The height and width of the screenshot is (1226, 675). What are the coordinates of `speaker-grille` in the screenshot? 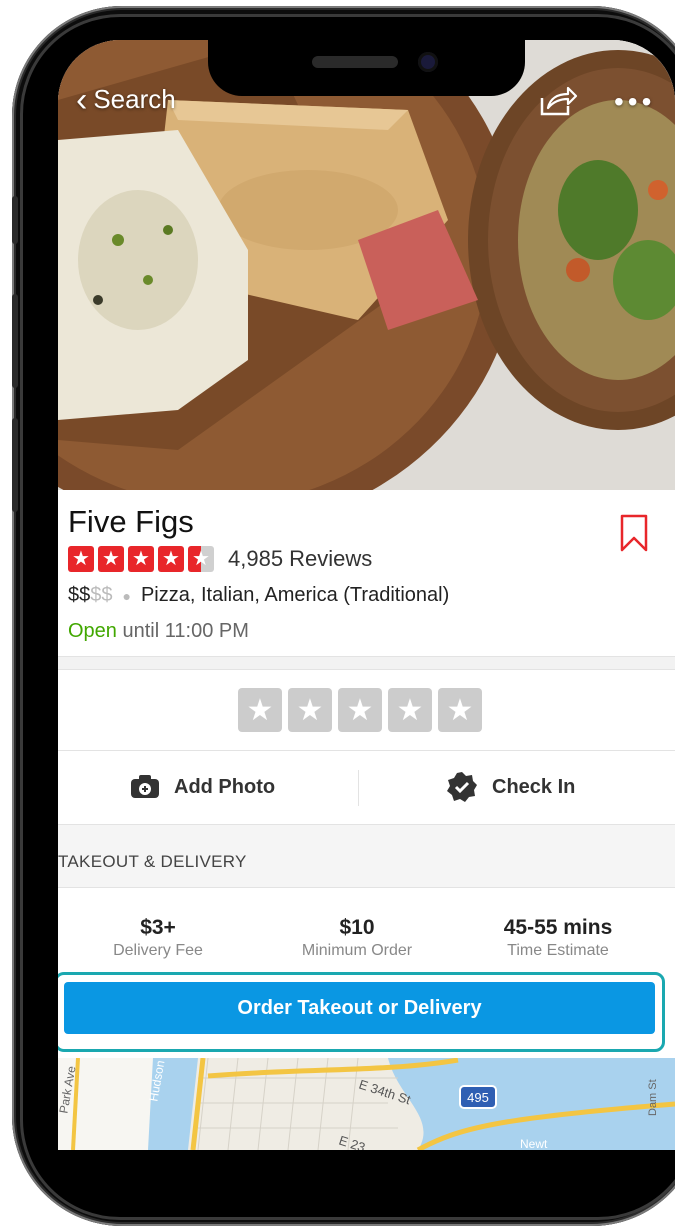 It's located at (355, 62).